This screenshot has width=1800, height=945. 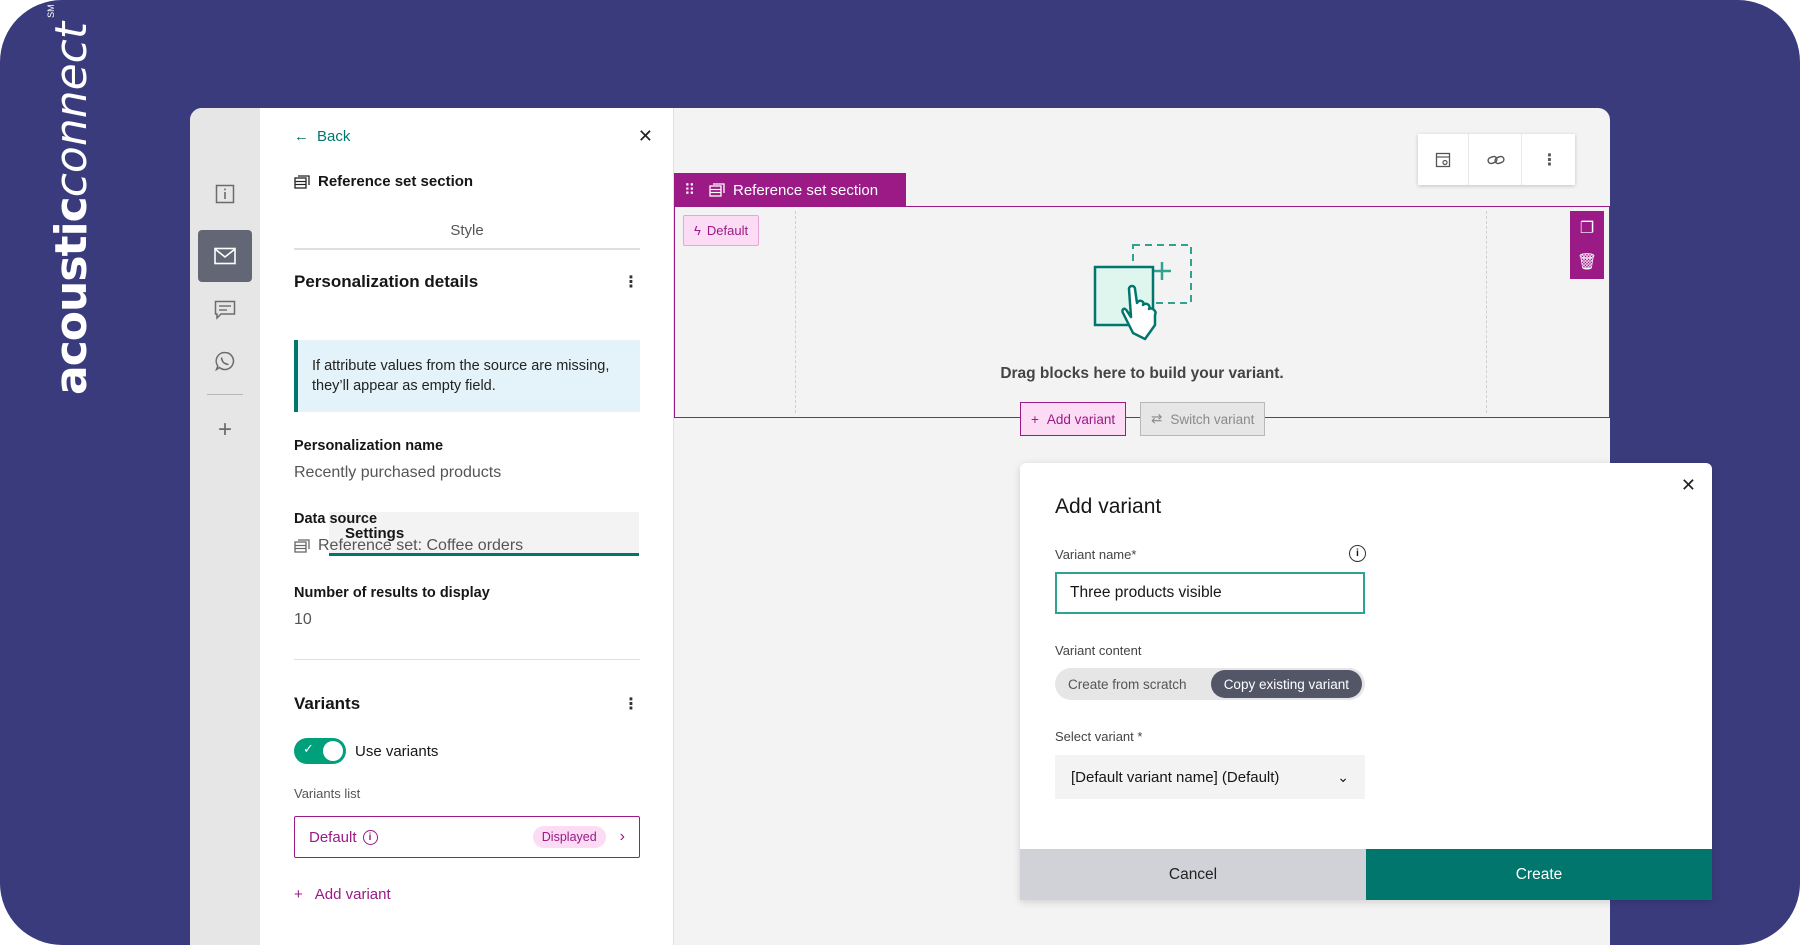 What do you see at coordinates (1343, 776) in the screenshot?
I see `chevron-down-icon: ⌄` at bounding box center [1343, 776].